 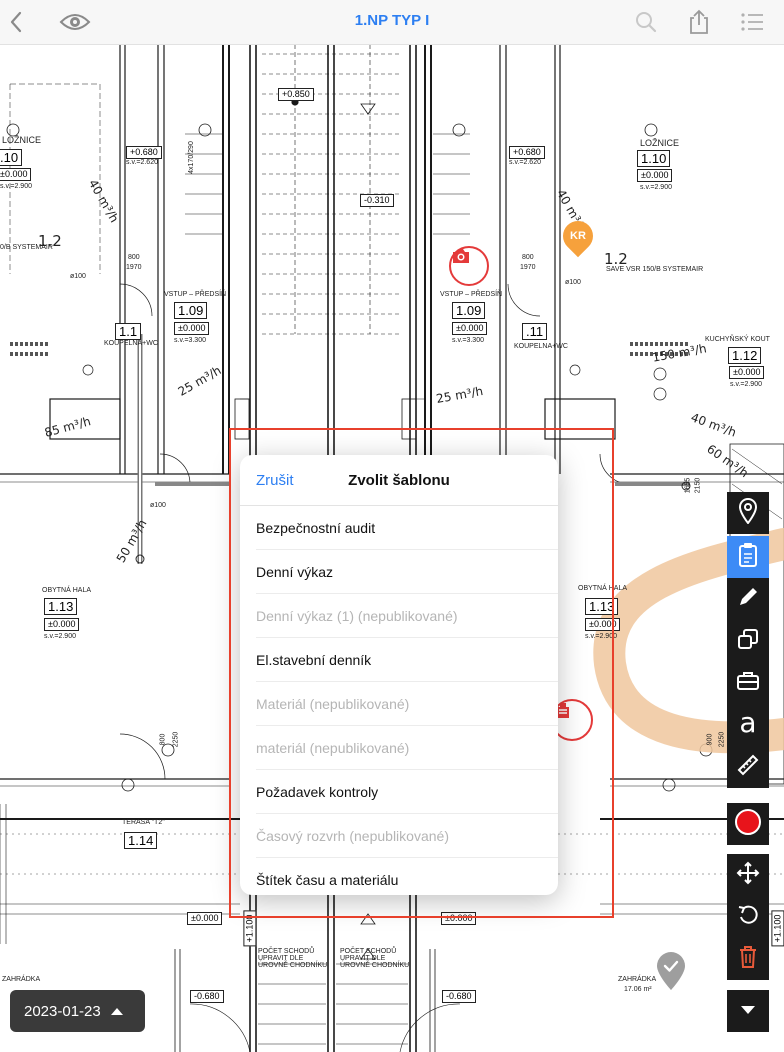 What do you see at coordinates (407, 748) in the screenshot?
I see `template-item-unpublished: materiál (nepublikované)` at bounding box center [407, 748].